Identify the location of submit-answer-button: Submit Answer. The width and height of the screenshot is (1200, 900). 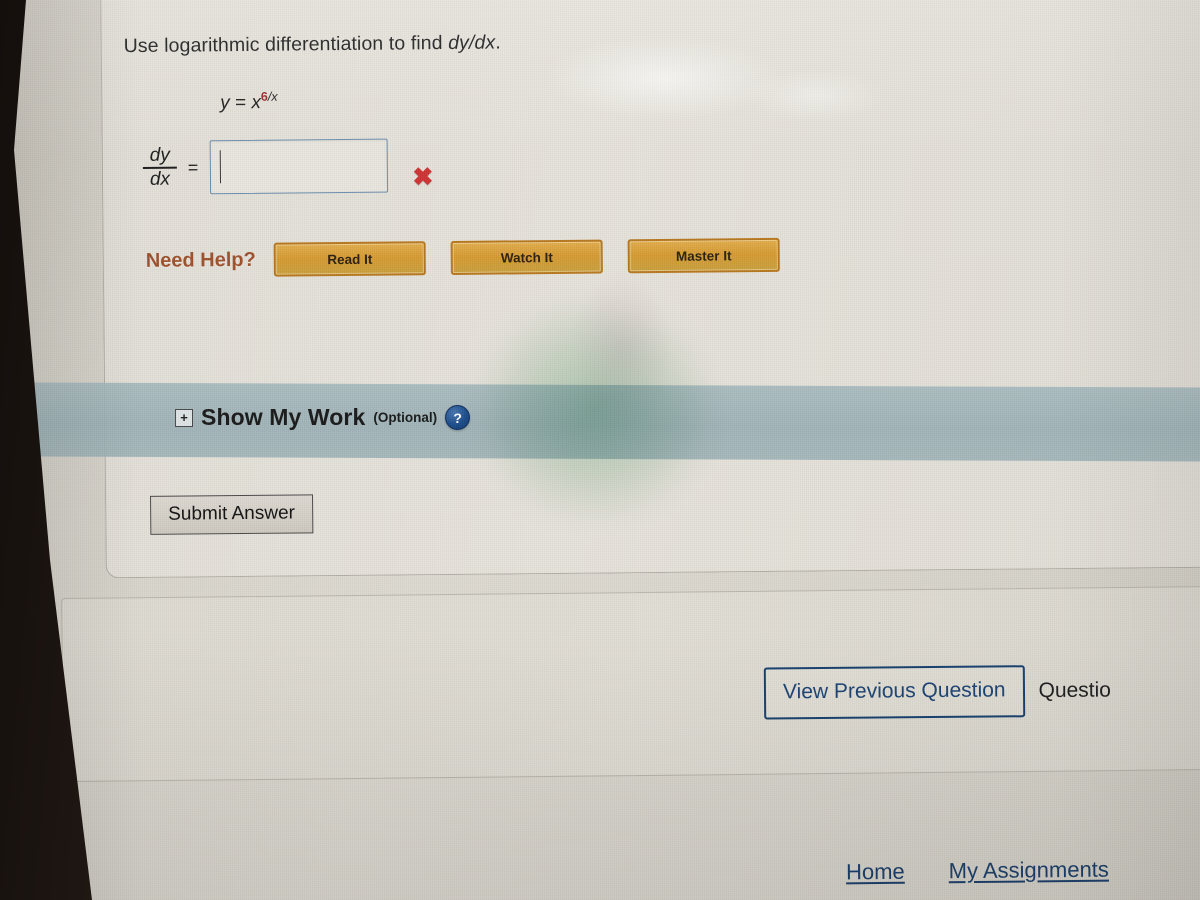
(232, 514).